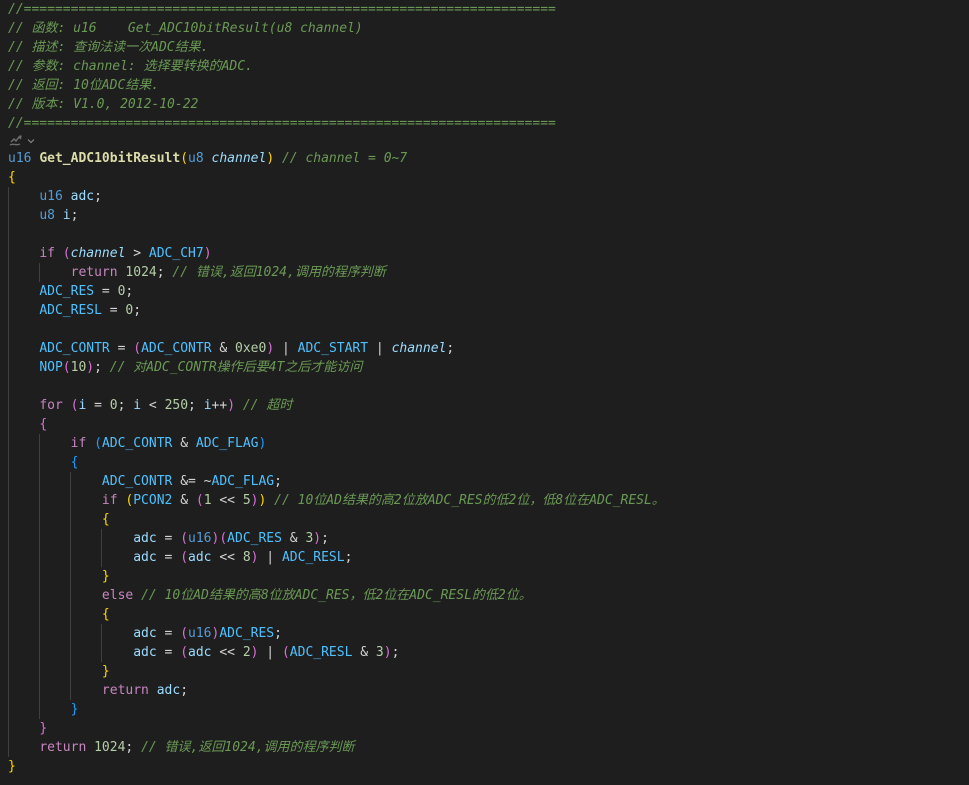 Image resolution: width=969 pixels, height=785 pixels. I want to click on comment-token: // 描述: 查询法读一次ADC结果., so click(108, 47).